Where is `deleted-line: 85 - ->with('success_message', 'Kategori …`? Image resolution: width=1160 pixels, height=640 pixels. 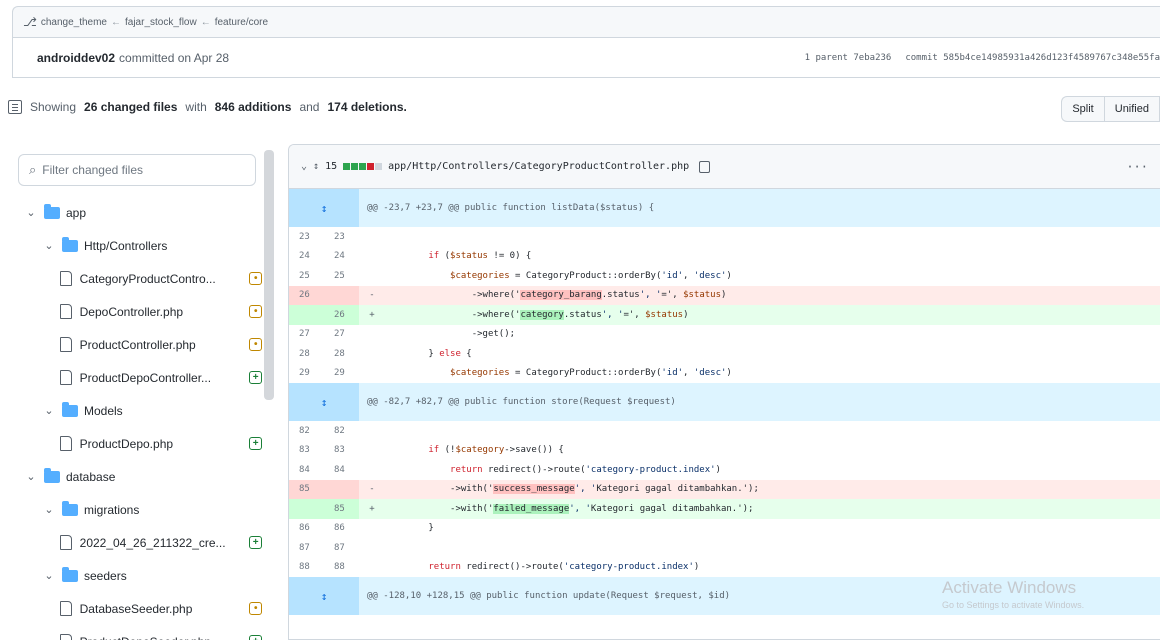 deleted-line: 85 - ->with('success_message', 'Kategori … is located at coordinates (724, 489).